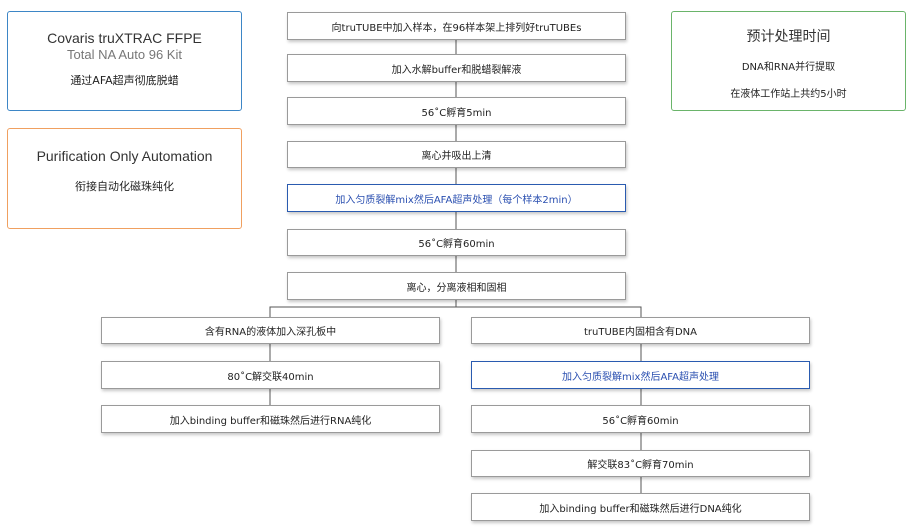 Image resolution: width=911 pixels, height=531 pixels. What do you see at coordinates (788, 67) in the screenshot?
I see `timing-line1: DNA和RNA并行提取` at bounding box center [788, 67].